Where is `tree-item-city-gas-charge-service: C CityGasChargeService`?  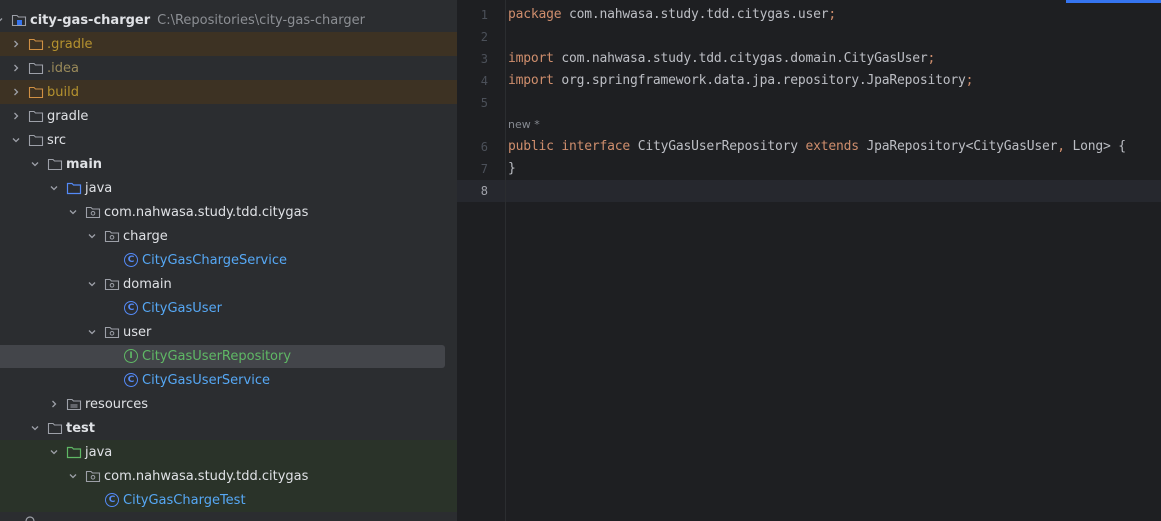 tree-item-city-gas-charge-service: C CityGasChargeService is located at coordinates (228, 260).